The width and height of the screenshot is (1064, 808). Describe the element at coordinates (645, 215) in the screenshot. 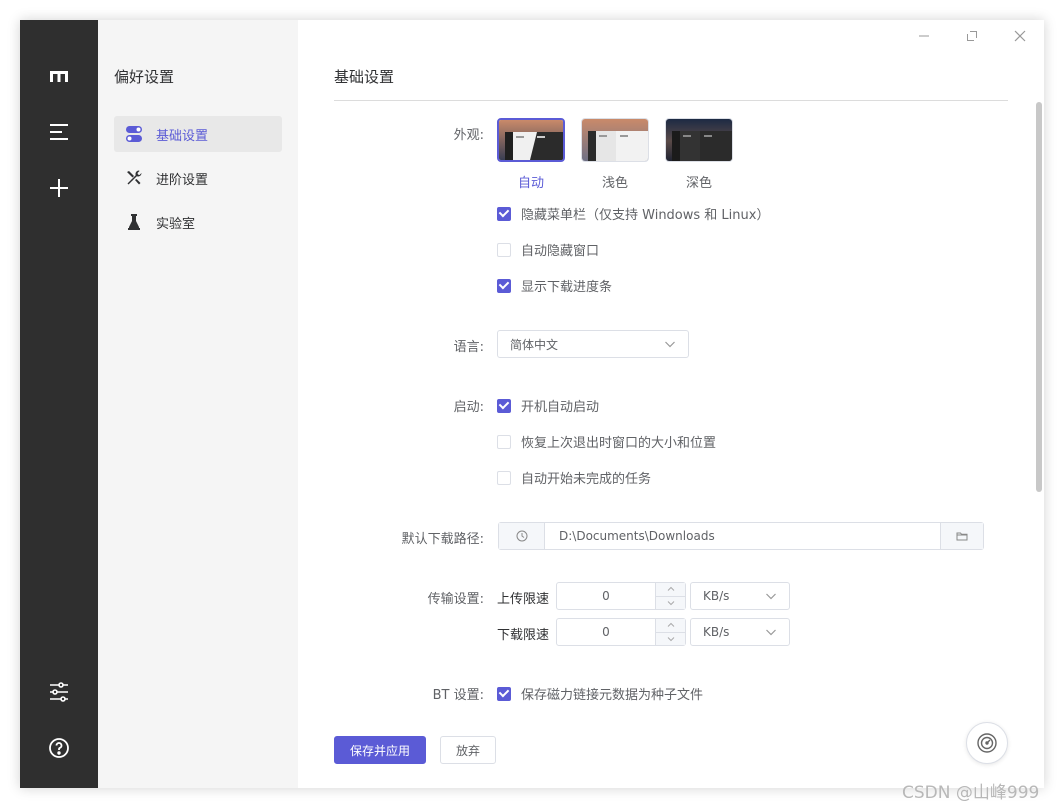

I see `checkbox-label: 隐藏菜单栏（仅支持 Windows 和 Linux）` at that location.